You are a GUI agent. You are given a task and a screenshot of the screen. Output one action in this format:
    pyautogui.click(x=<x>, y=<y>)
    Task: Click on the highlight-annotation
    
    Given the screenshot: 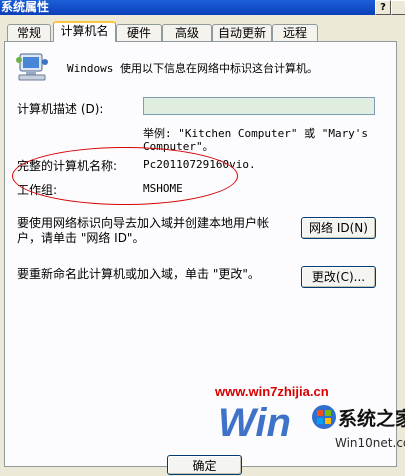 What is the action you would take?
    pyautogui.click(x=125, y=176)
    